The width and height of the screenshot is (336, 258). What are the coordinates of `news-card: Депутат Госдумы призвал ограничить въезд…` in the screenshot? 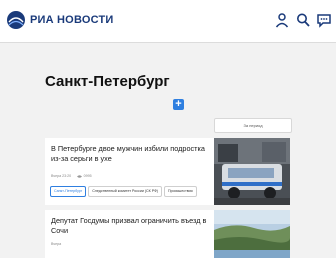 It's located at (167, 234).